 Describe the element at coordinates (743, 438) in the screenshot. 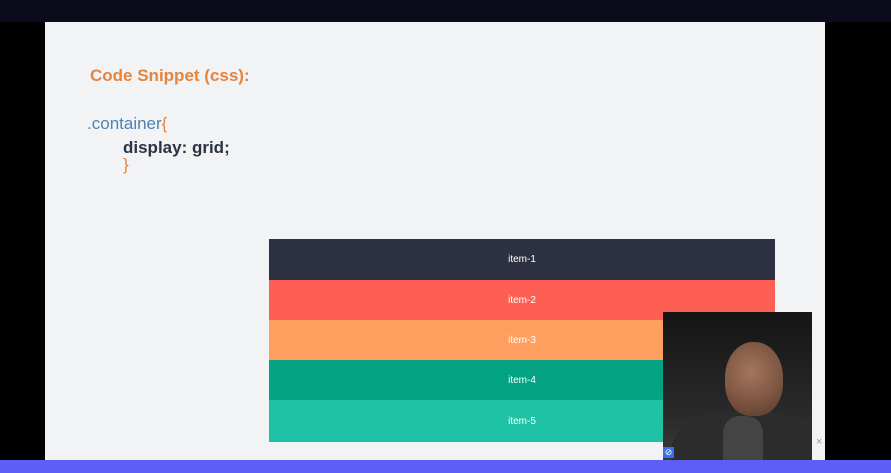

I see `presenter-shirt` at that location.